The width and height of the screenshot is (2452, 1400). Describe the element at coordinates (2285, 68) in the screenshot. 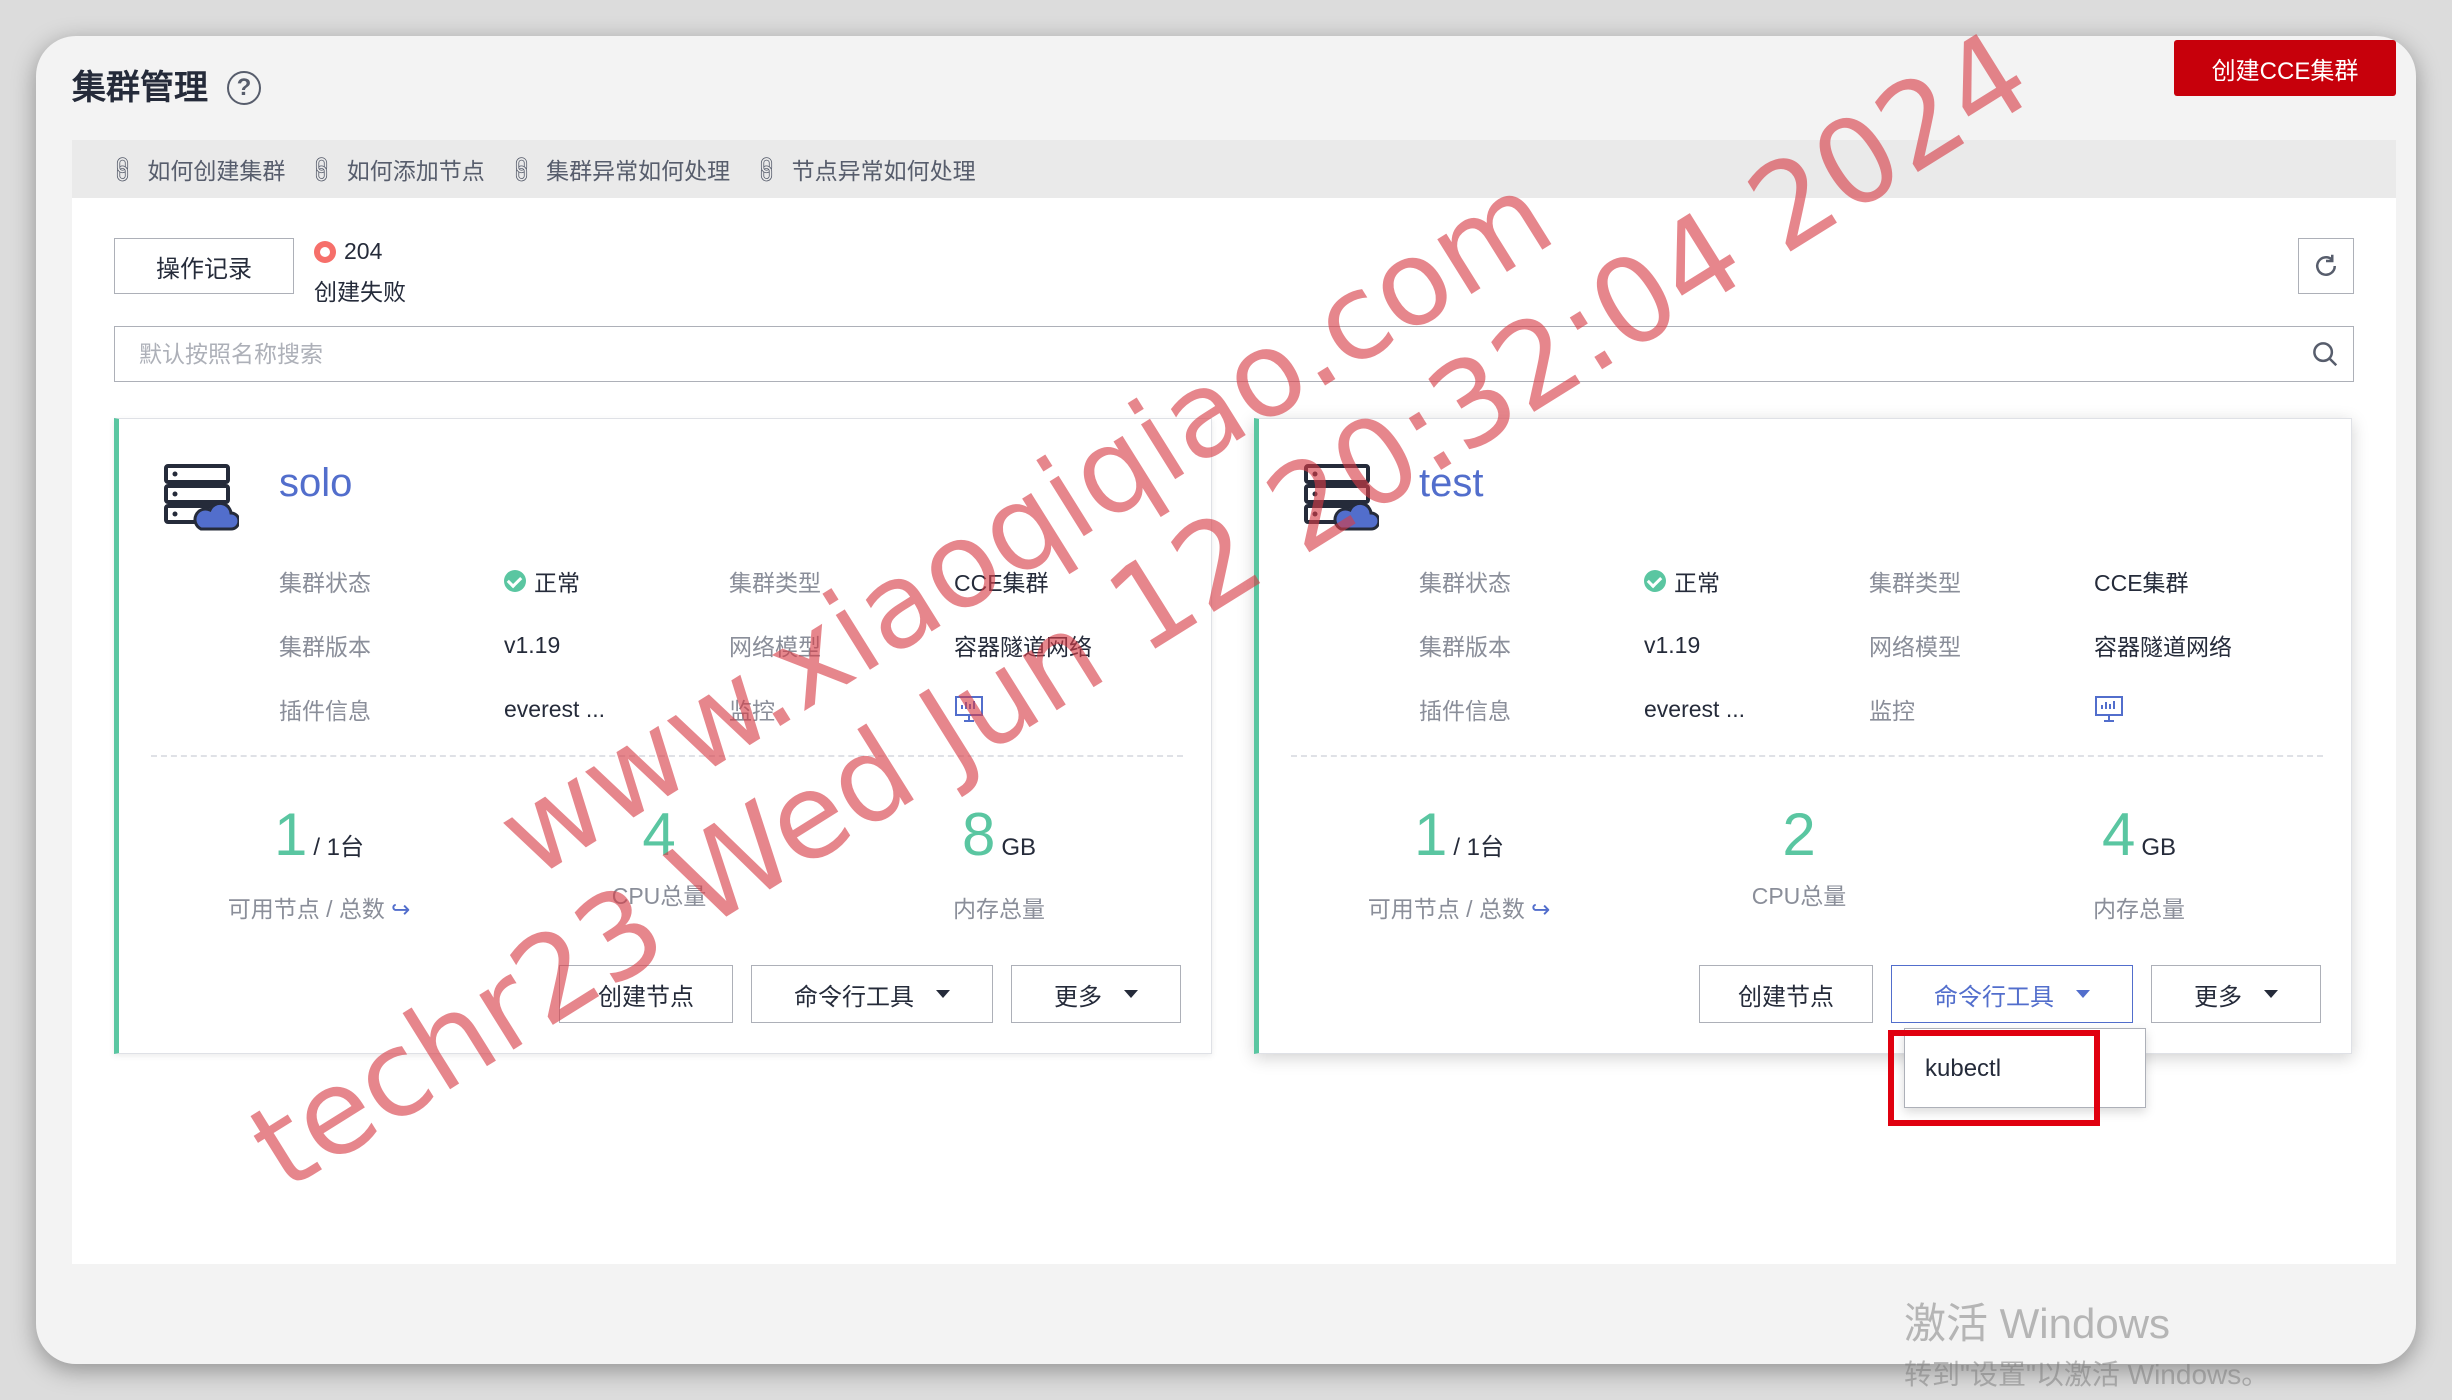

I see `create-cce-cluster-button: 创建CCE集群` at that location.